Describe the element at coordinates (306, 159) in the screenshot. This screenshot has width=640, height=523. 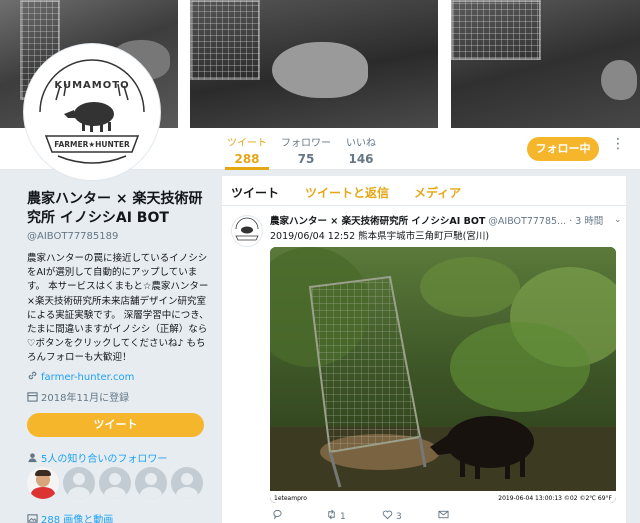
I see `stat-value: 75` at that location.